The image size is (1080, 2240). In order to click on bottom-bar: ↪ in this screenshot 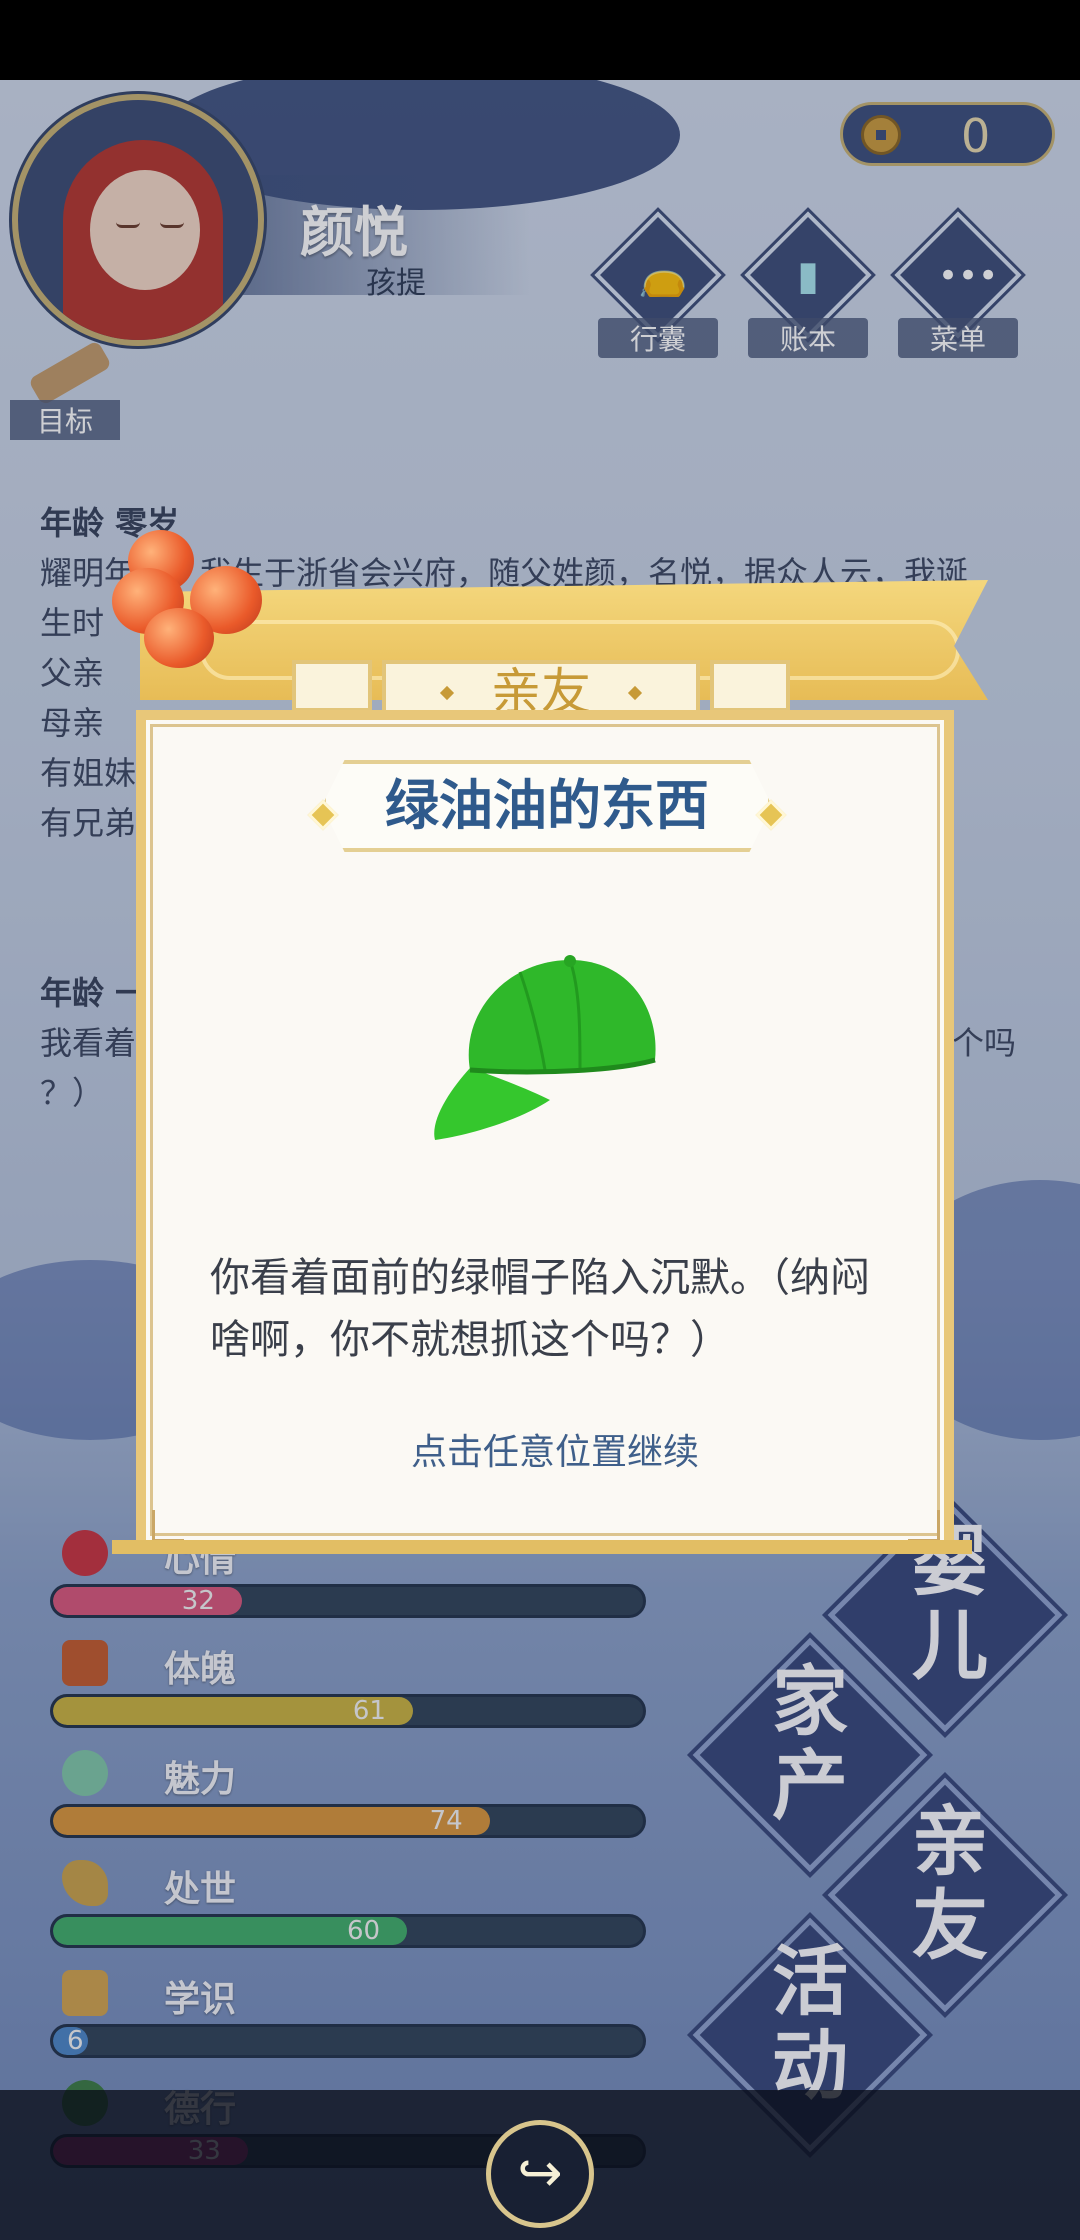, I will do `click(540, 2165)`.